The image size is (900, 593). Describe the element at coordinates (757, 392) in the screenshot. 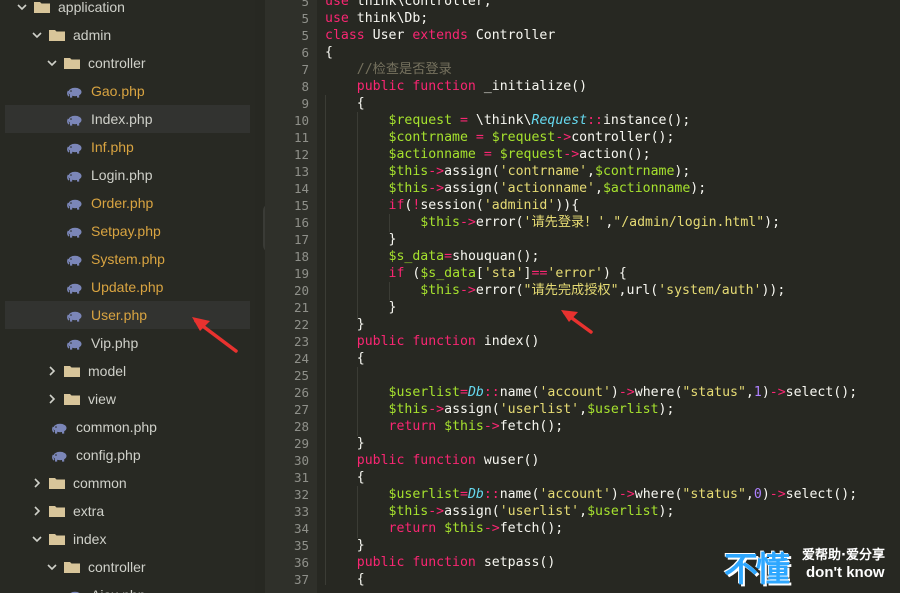

I see `code-token: 1` at that location.